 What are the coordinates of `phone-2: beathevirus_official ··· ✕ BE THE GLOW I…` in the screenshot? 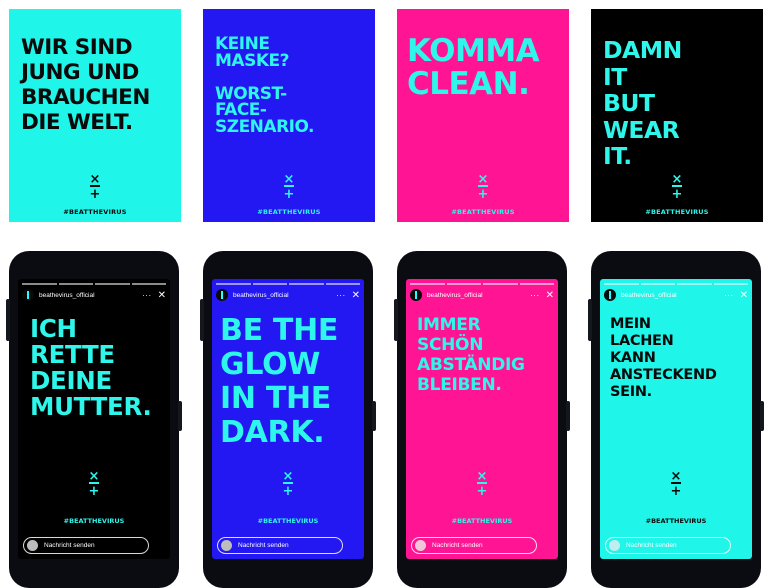 It's located at (288, 419).